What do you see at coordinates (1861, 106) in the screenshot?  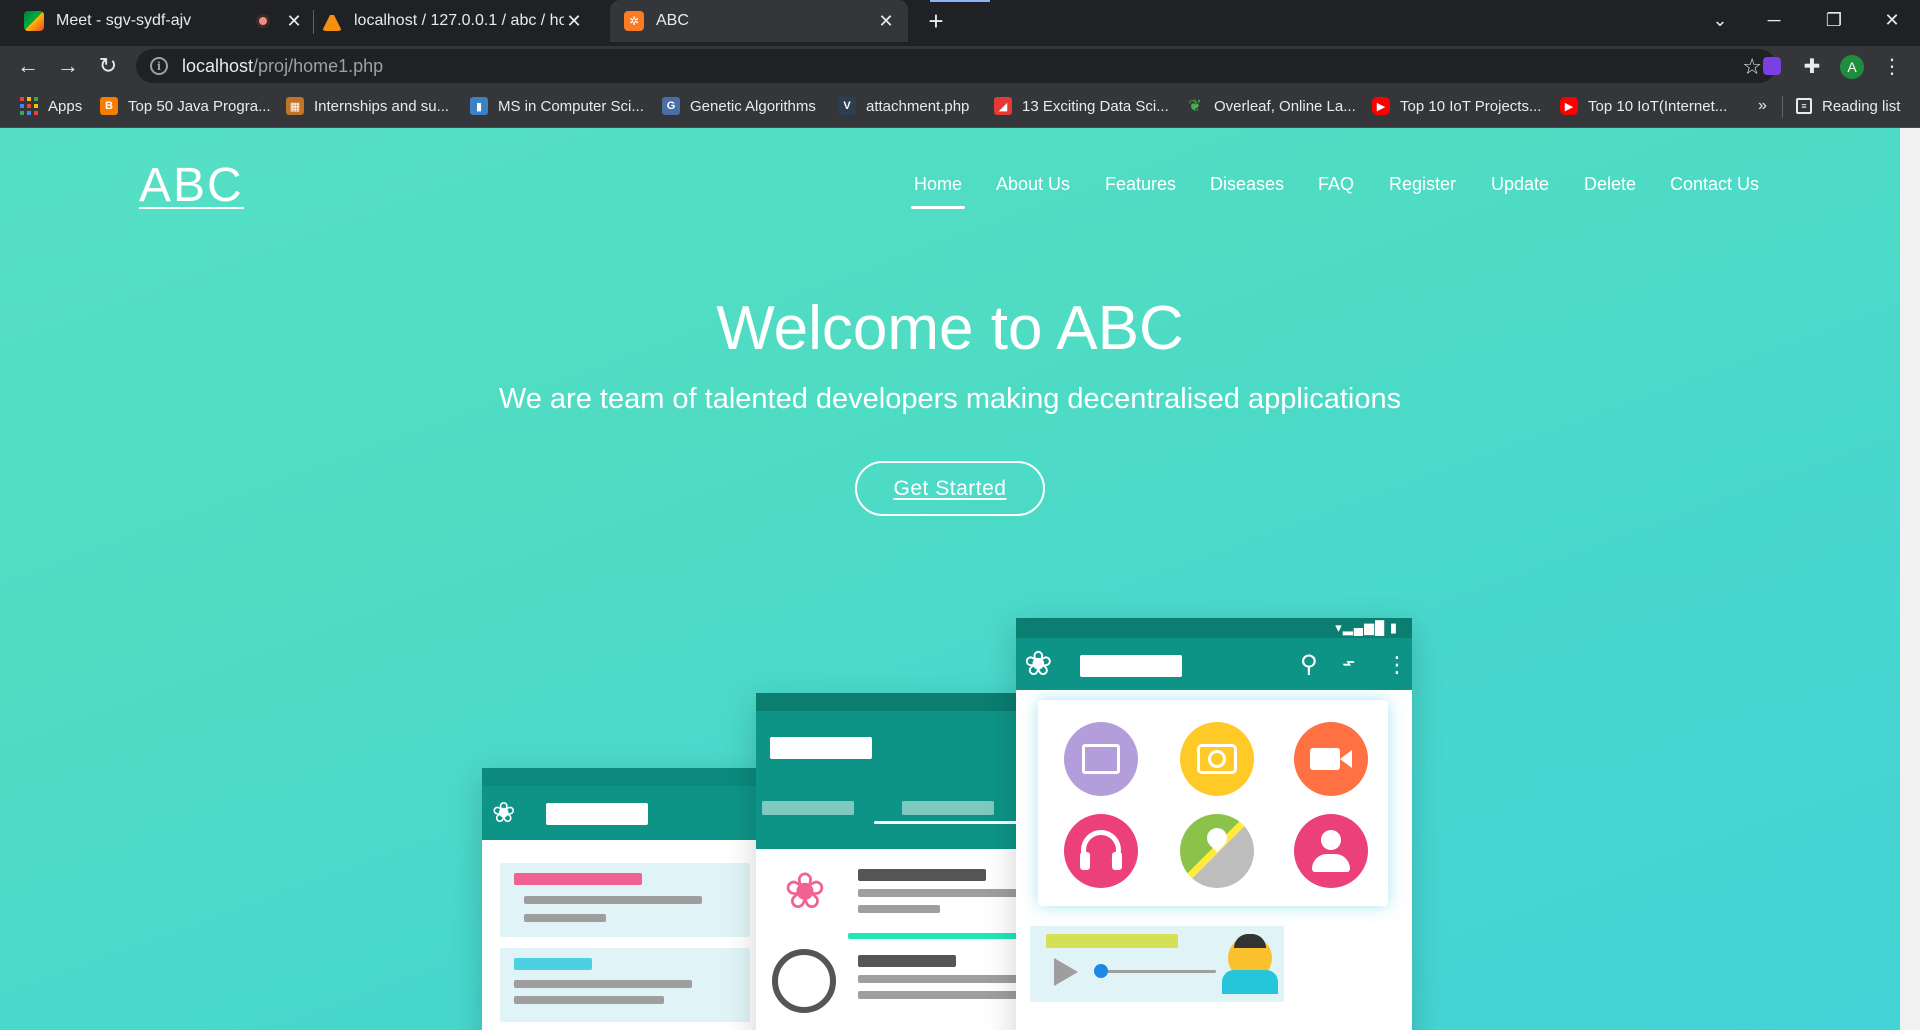 I see `reading-list-label: Reading list` at bounding box center [1861, 106].